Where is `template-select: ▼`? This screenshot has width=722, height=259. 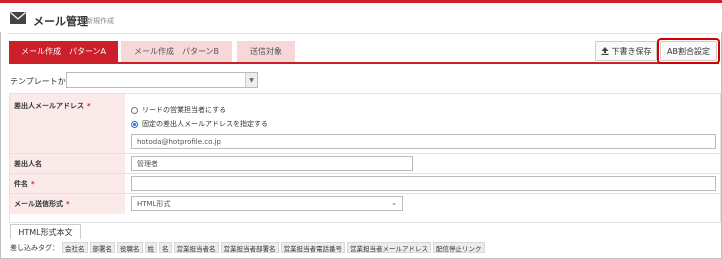 template-select: ▼ is located at coordinates (162, 80).